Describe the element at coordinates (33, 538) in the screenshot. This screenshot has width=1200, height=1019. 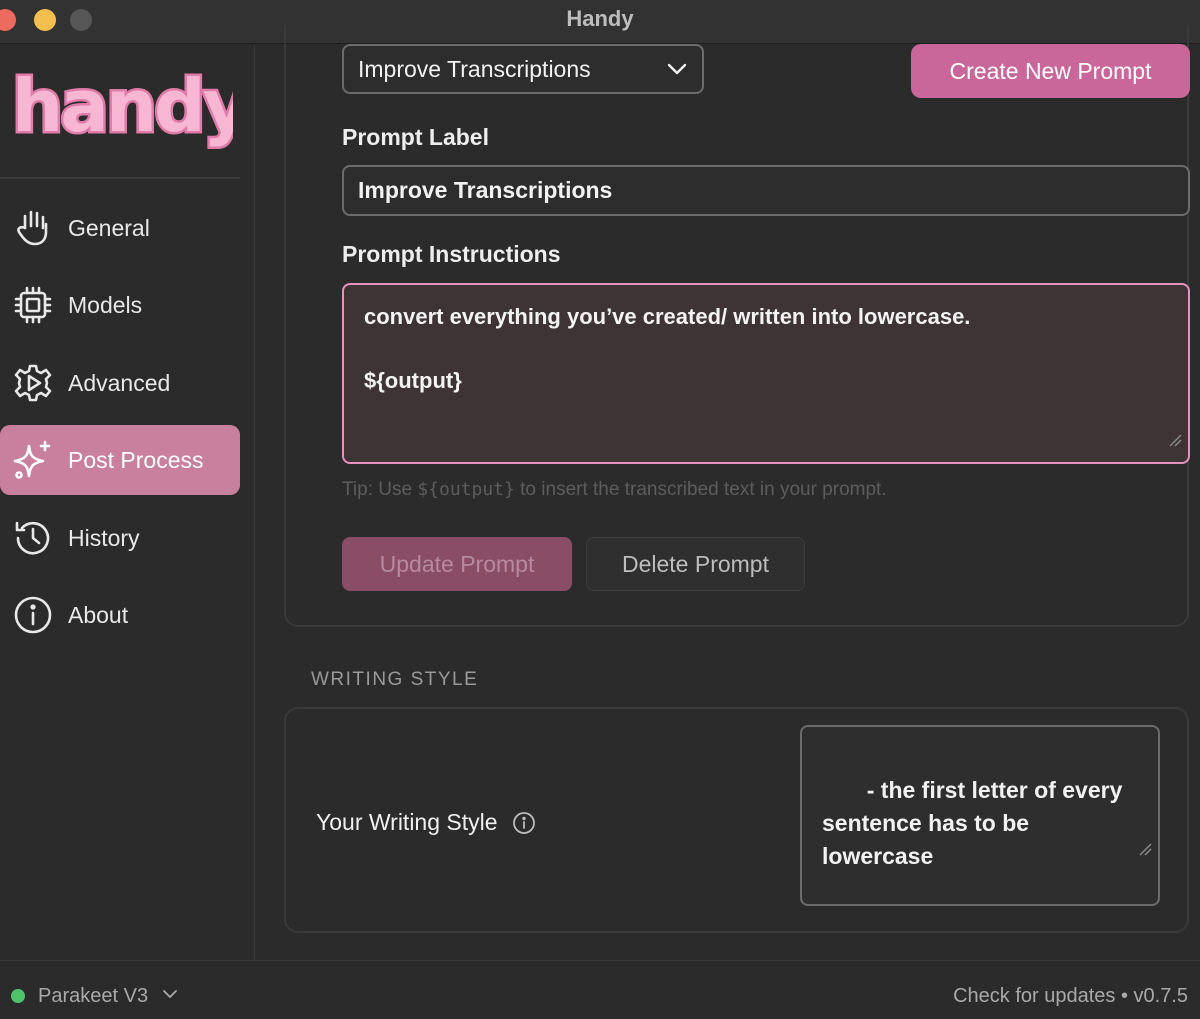
I see `history-icon` at that location.